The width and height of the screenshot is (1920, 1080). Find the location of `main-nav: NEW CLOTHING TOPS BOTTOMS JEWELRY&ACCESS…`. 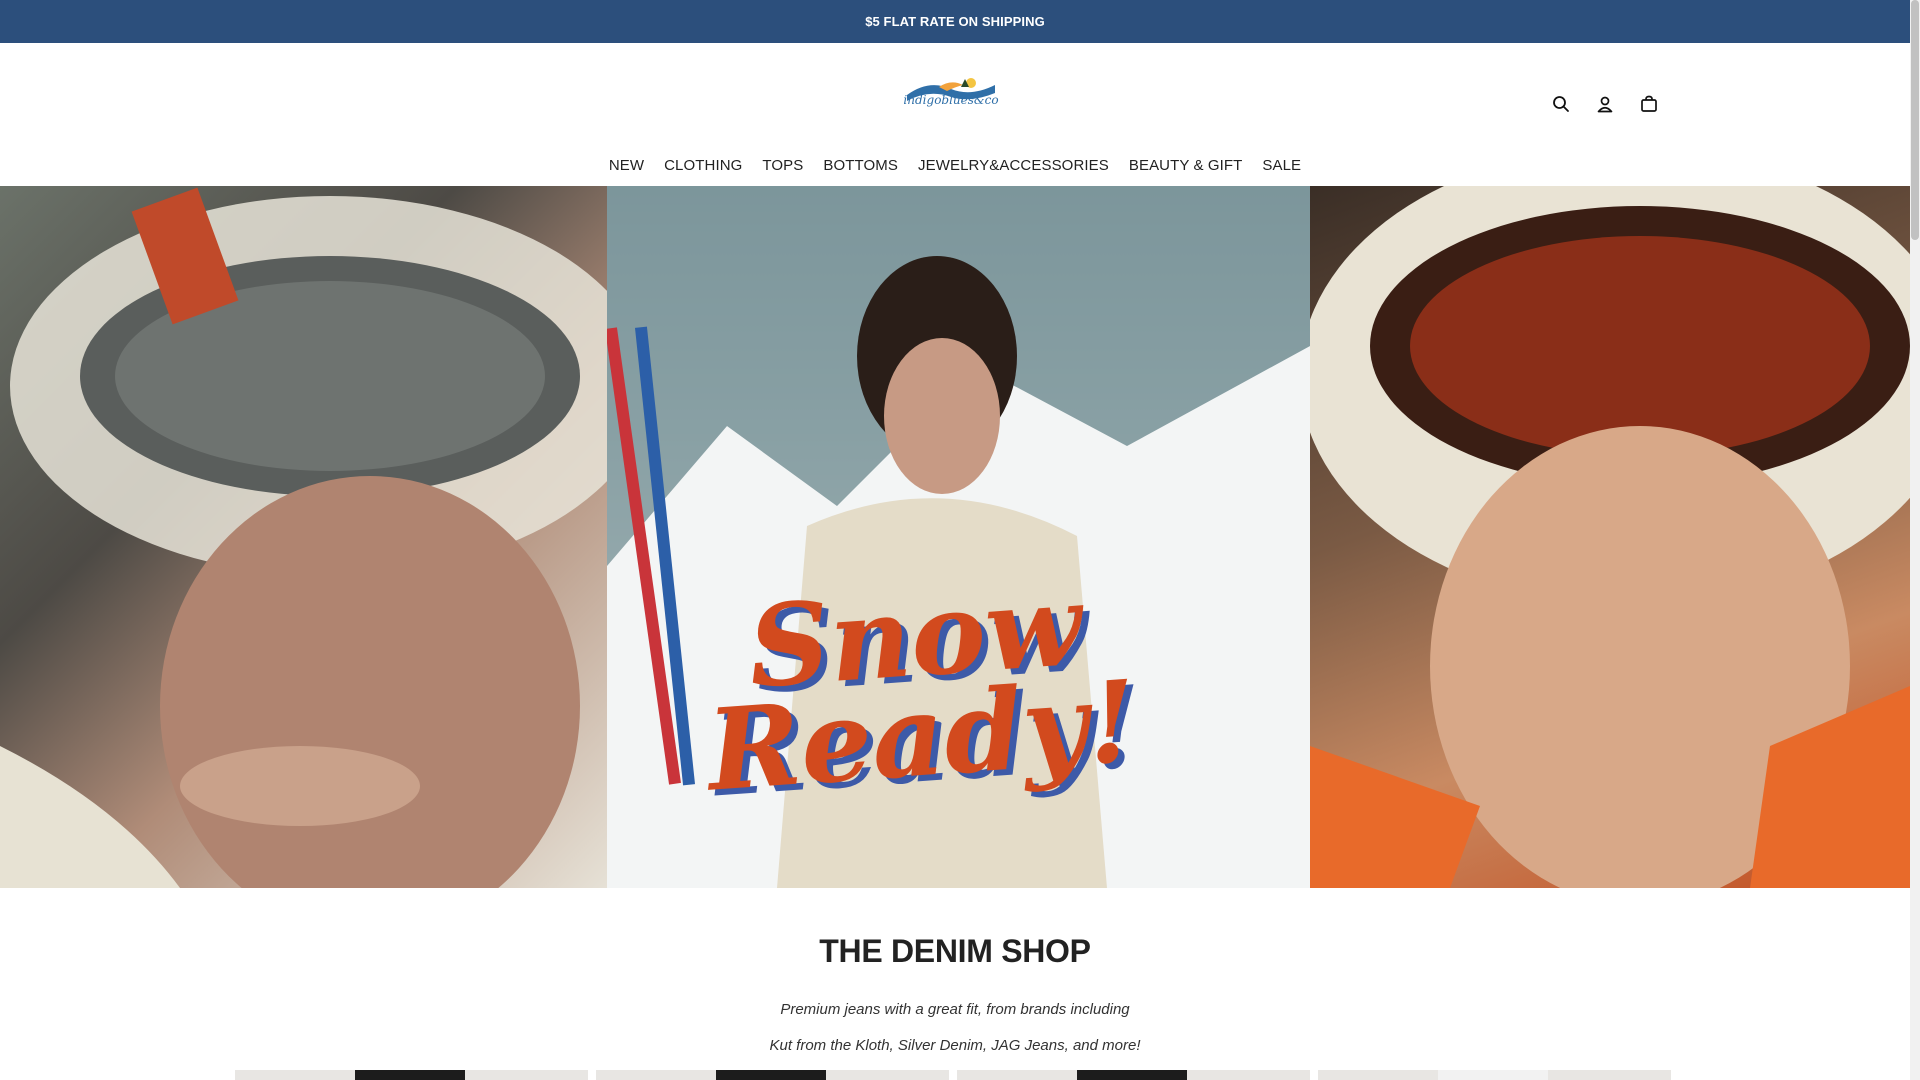

main-nav: NEW CLOTHING TOPS BOTTOMS JEWELRY&ACCESS… is located at coordinates (955, 165).